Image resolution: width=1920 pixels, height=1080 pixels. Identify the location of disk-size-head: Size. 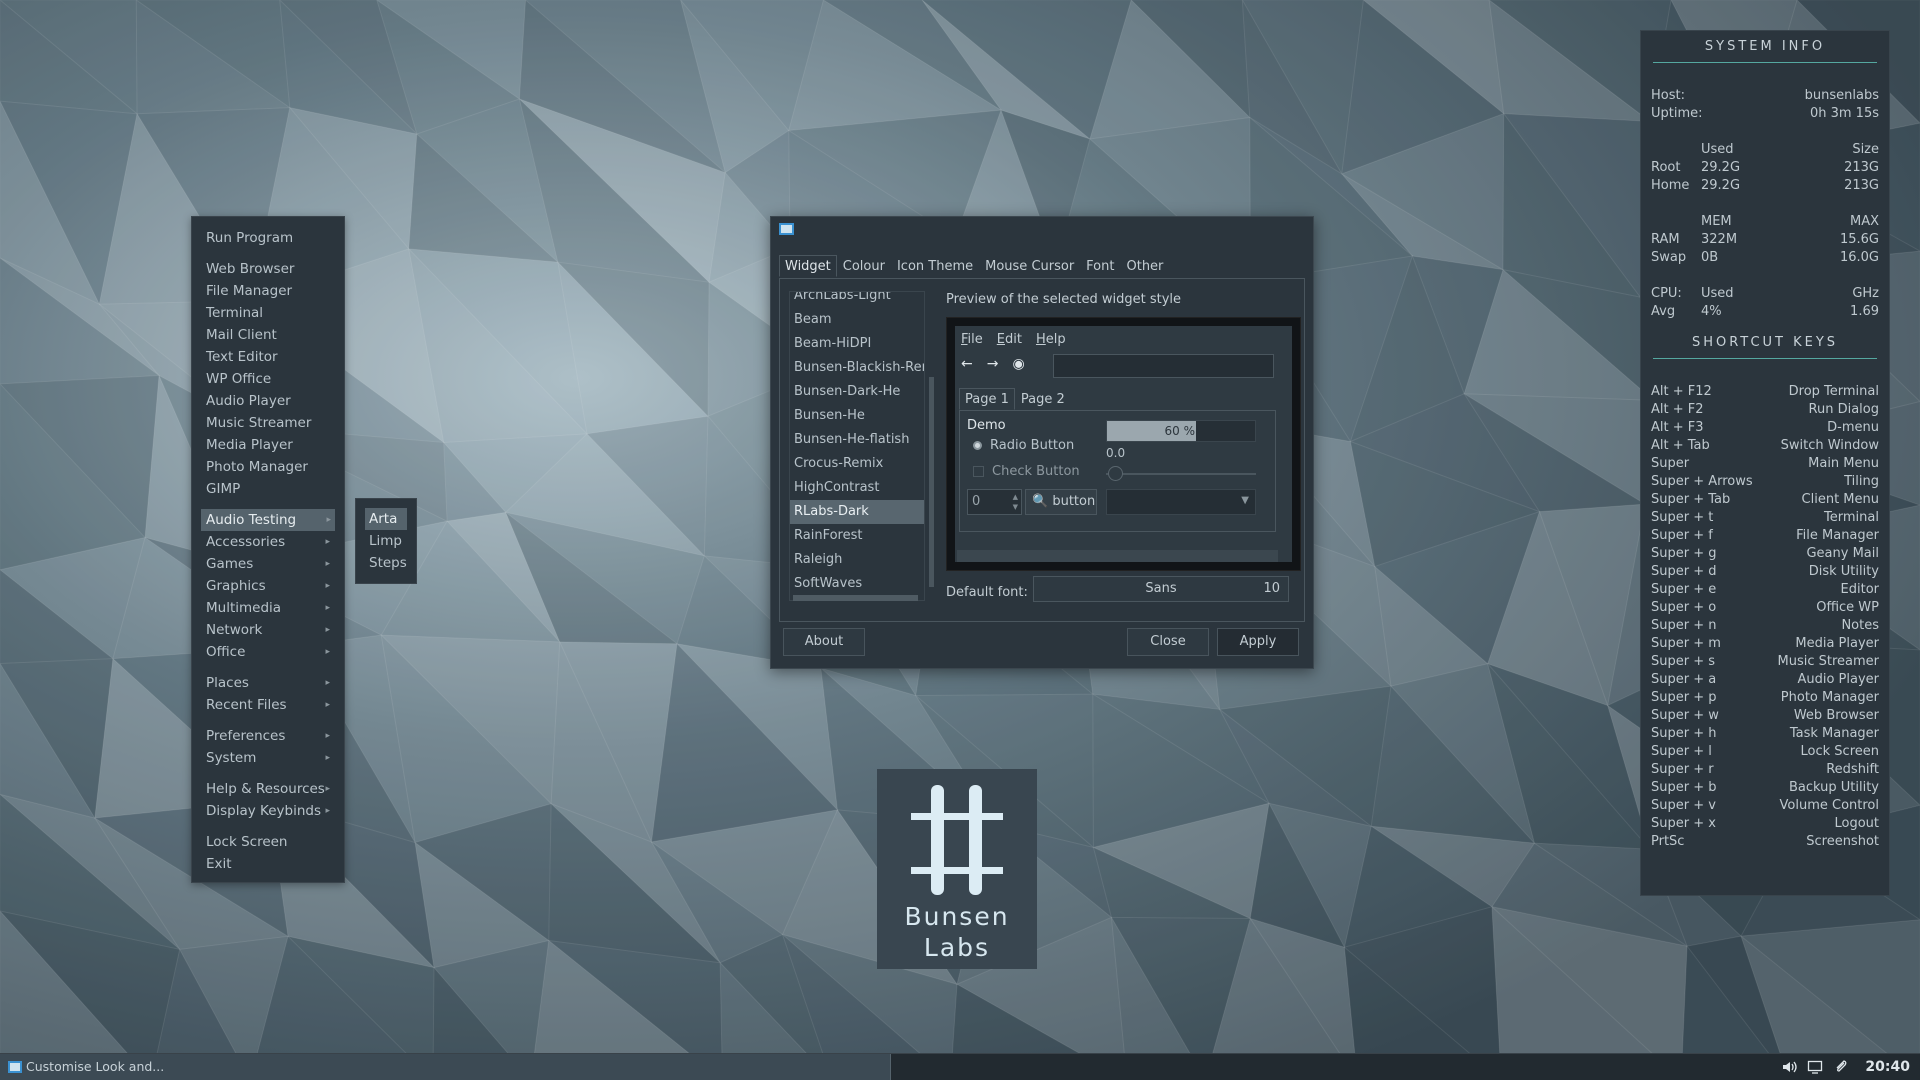
(1865, 149).